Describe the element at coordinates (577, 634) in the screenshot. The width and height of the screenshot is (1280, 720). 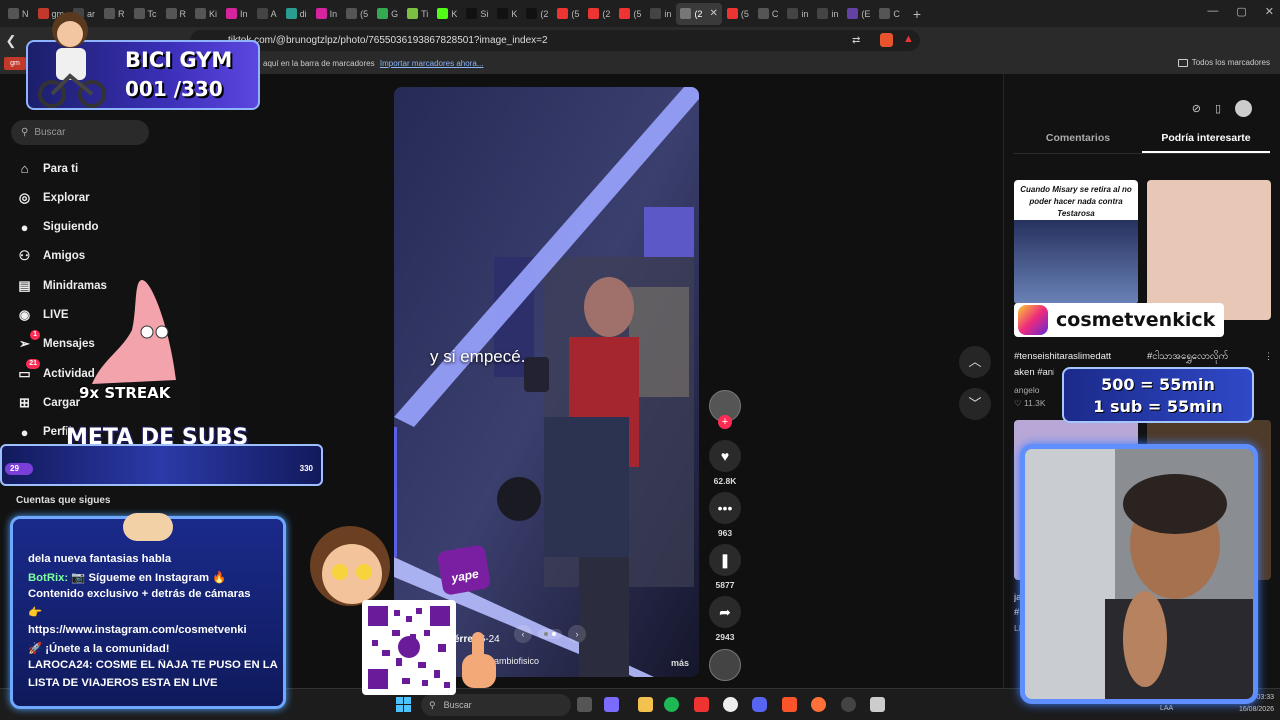
I see `next-image-button: ›` at that location.